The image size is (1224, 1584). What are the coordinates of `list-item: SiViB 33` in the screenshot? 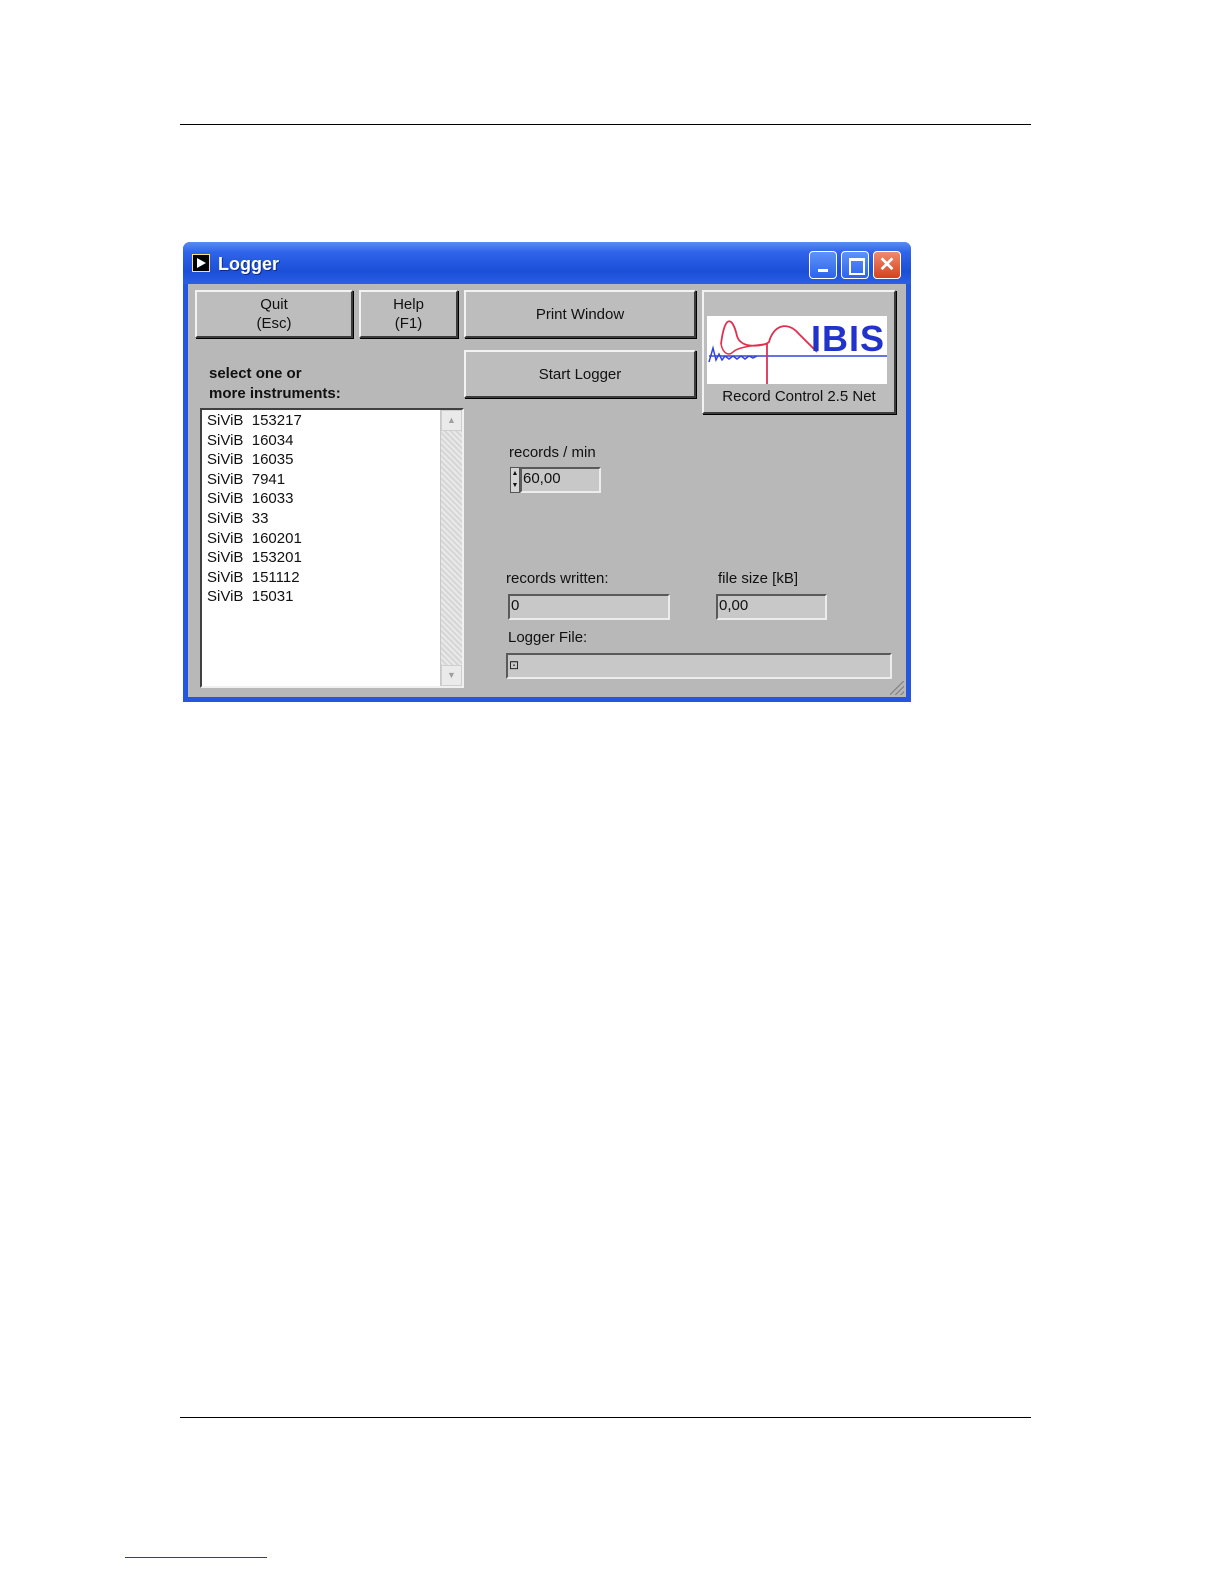 It's located at (237, 518).